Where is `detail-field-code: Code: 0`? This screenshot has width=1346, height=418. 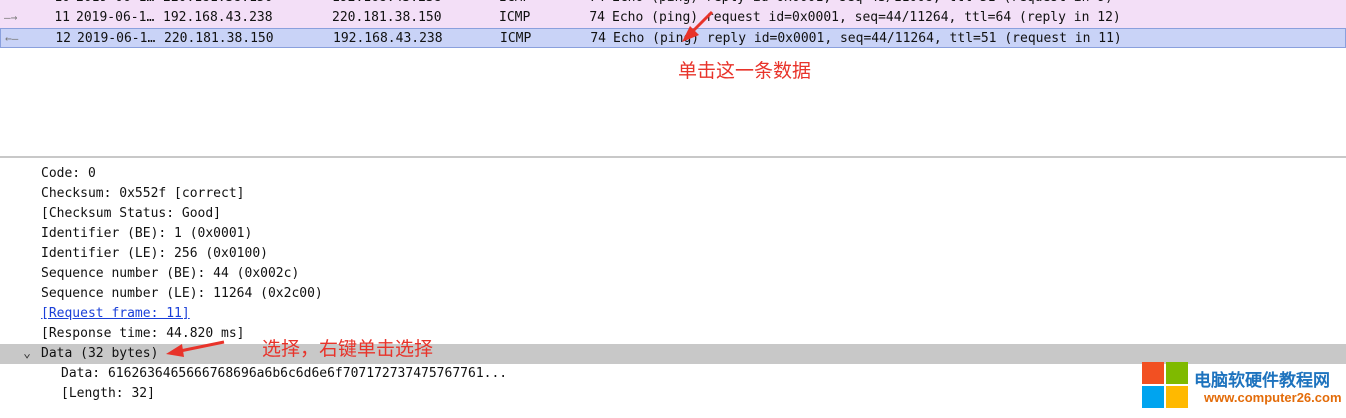
detail-field-code: Code: 0 is located at coordinates (673, 174).